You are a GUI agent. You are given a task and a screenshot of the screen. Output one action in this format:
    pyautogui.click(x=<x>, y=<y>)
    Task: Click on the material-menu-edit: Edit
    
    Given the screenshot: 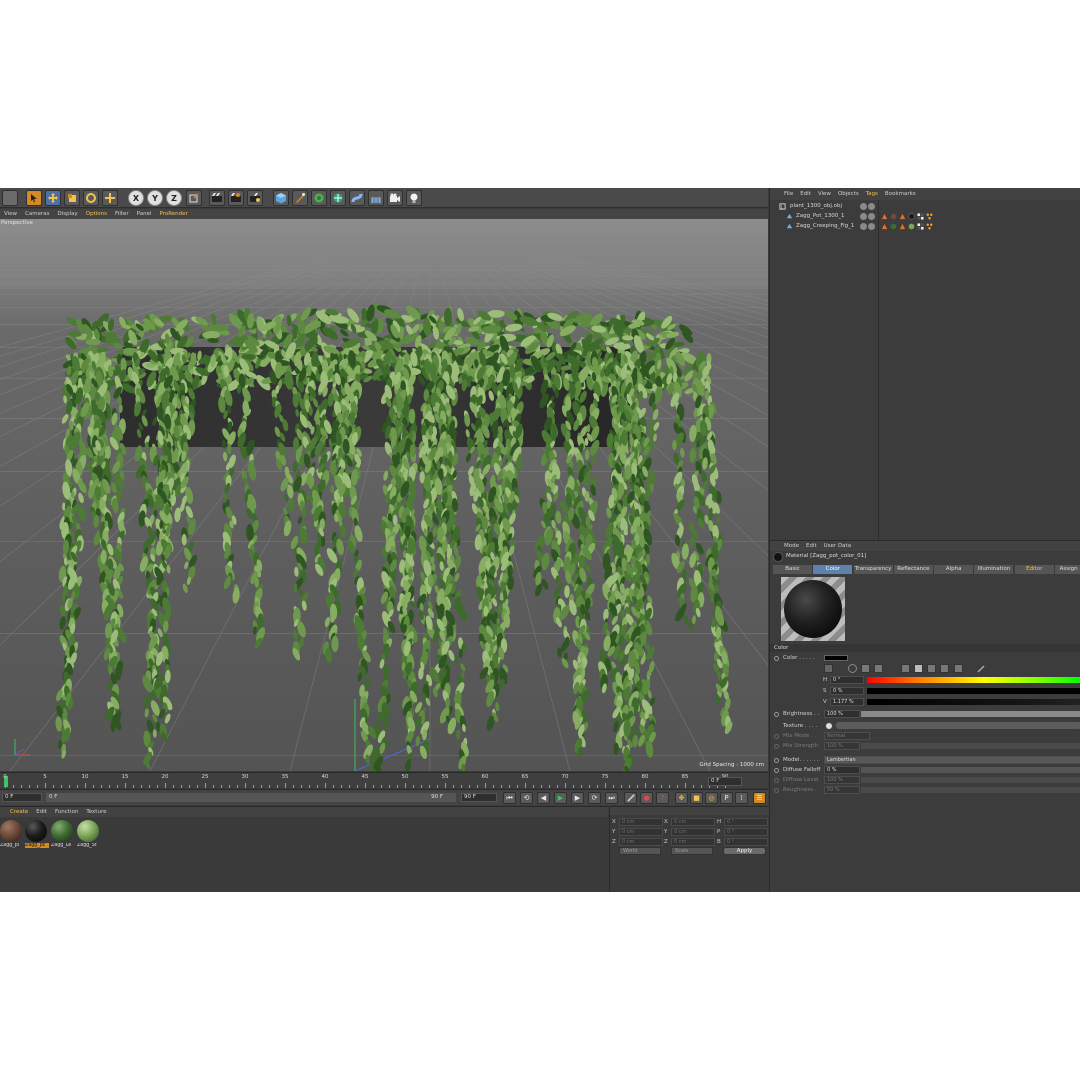 What is the action you would take?
    pyautogui.click(x=41, y=812)
    